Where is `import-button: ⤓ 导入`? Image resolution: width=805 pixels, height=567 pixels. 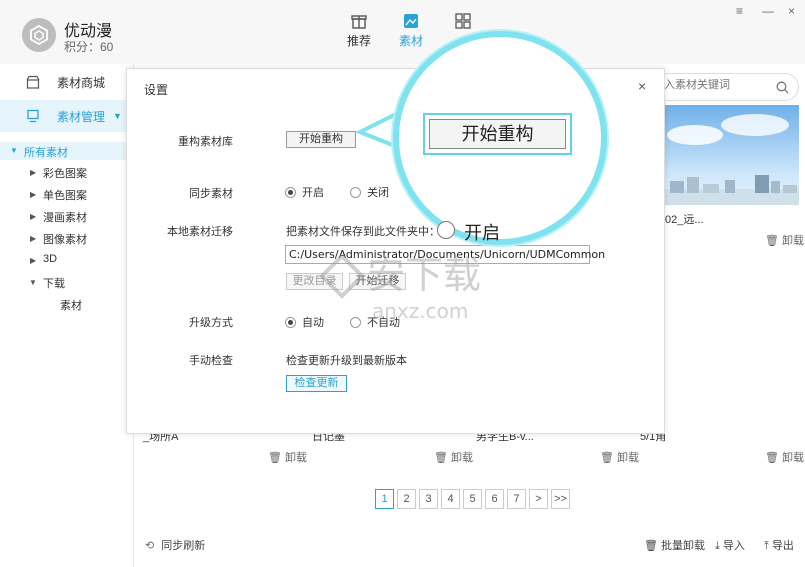
import-button: ⤓ 导入 is located at coordinates (730, 545).